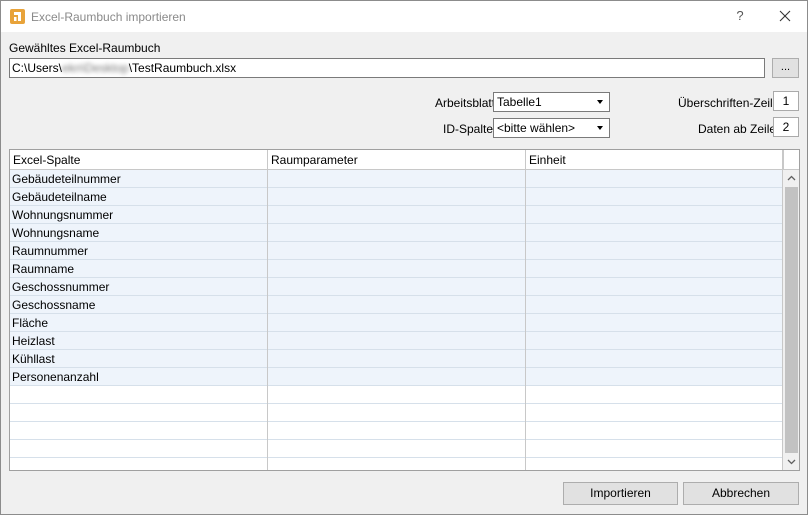  What do you see at coordinates (139, 377) in the screenshot?
I see `cell-excel-column: Personenanzahl` at bounding box center [139, 377].